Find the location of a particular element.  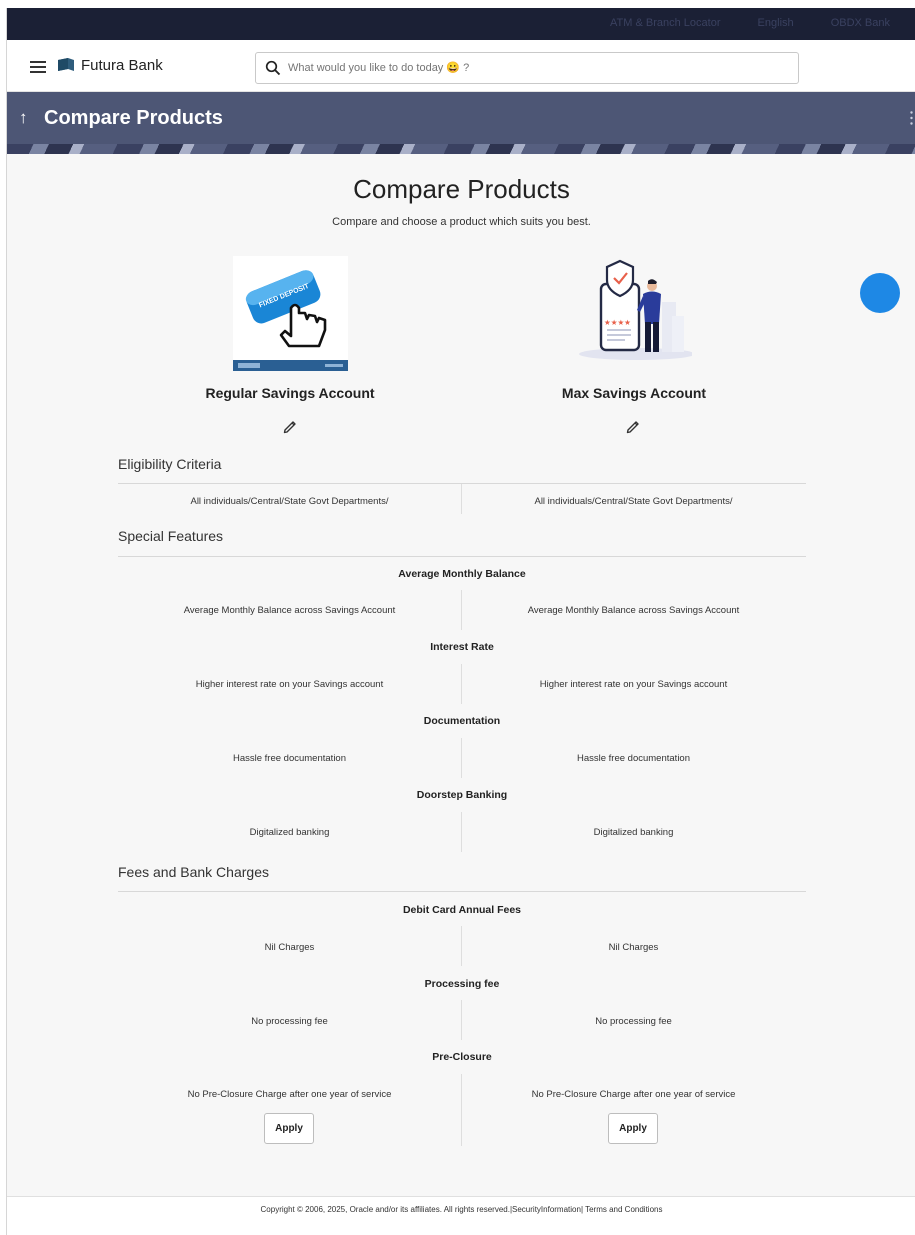

feature-label-processing-fee: Processing fee is located at coordinates (462, 984).